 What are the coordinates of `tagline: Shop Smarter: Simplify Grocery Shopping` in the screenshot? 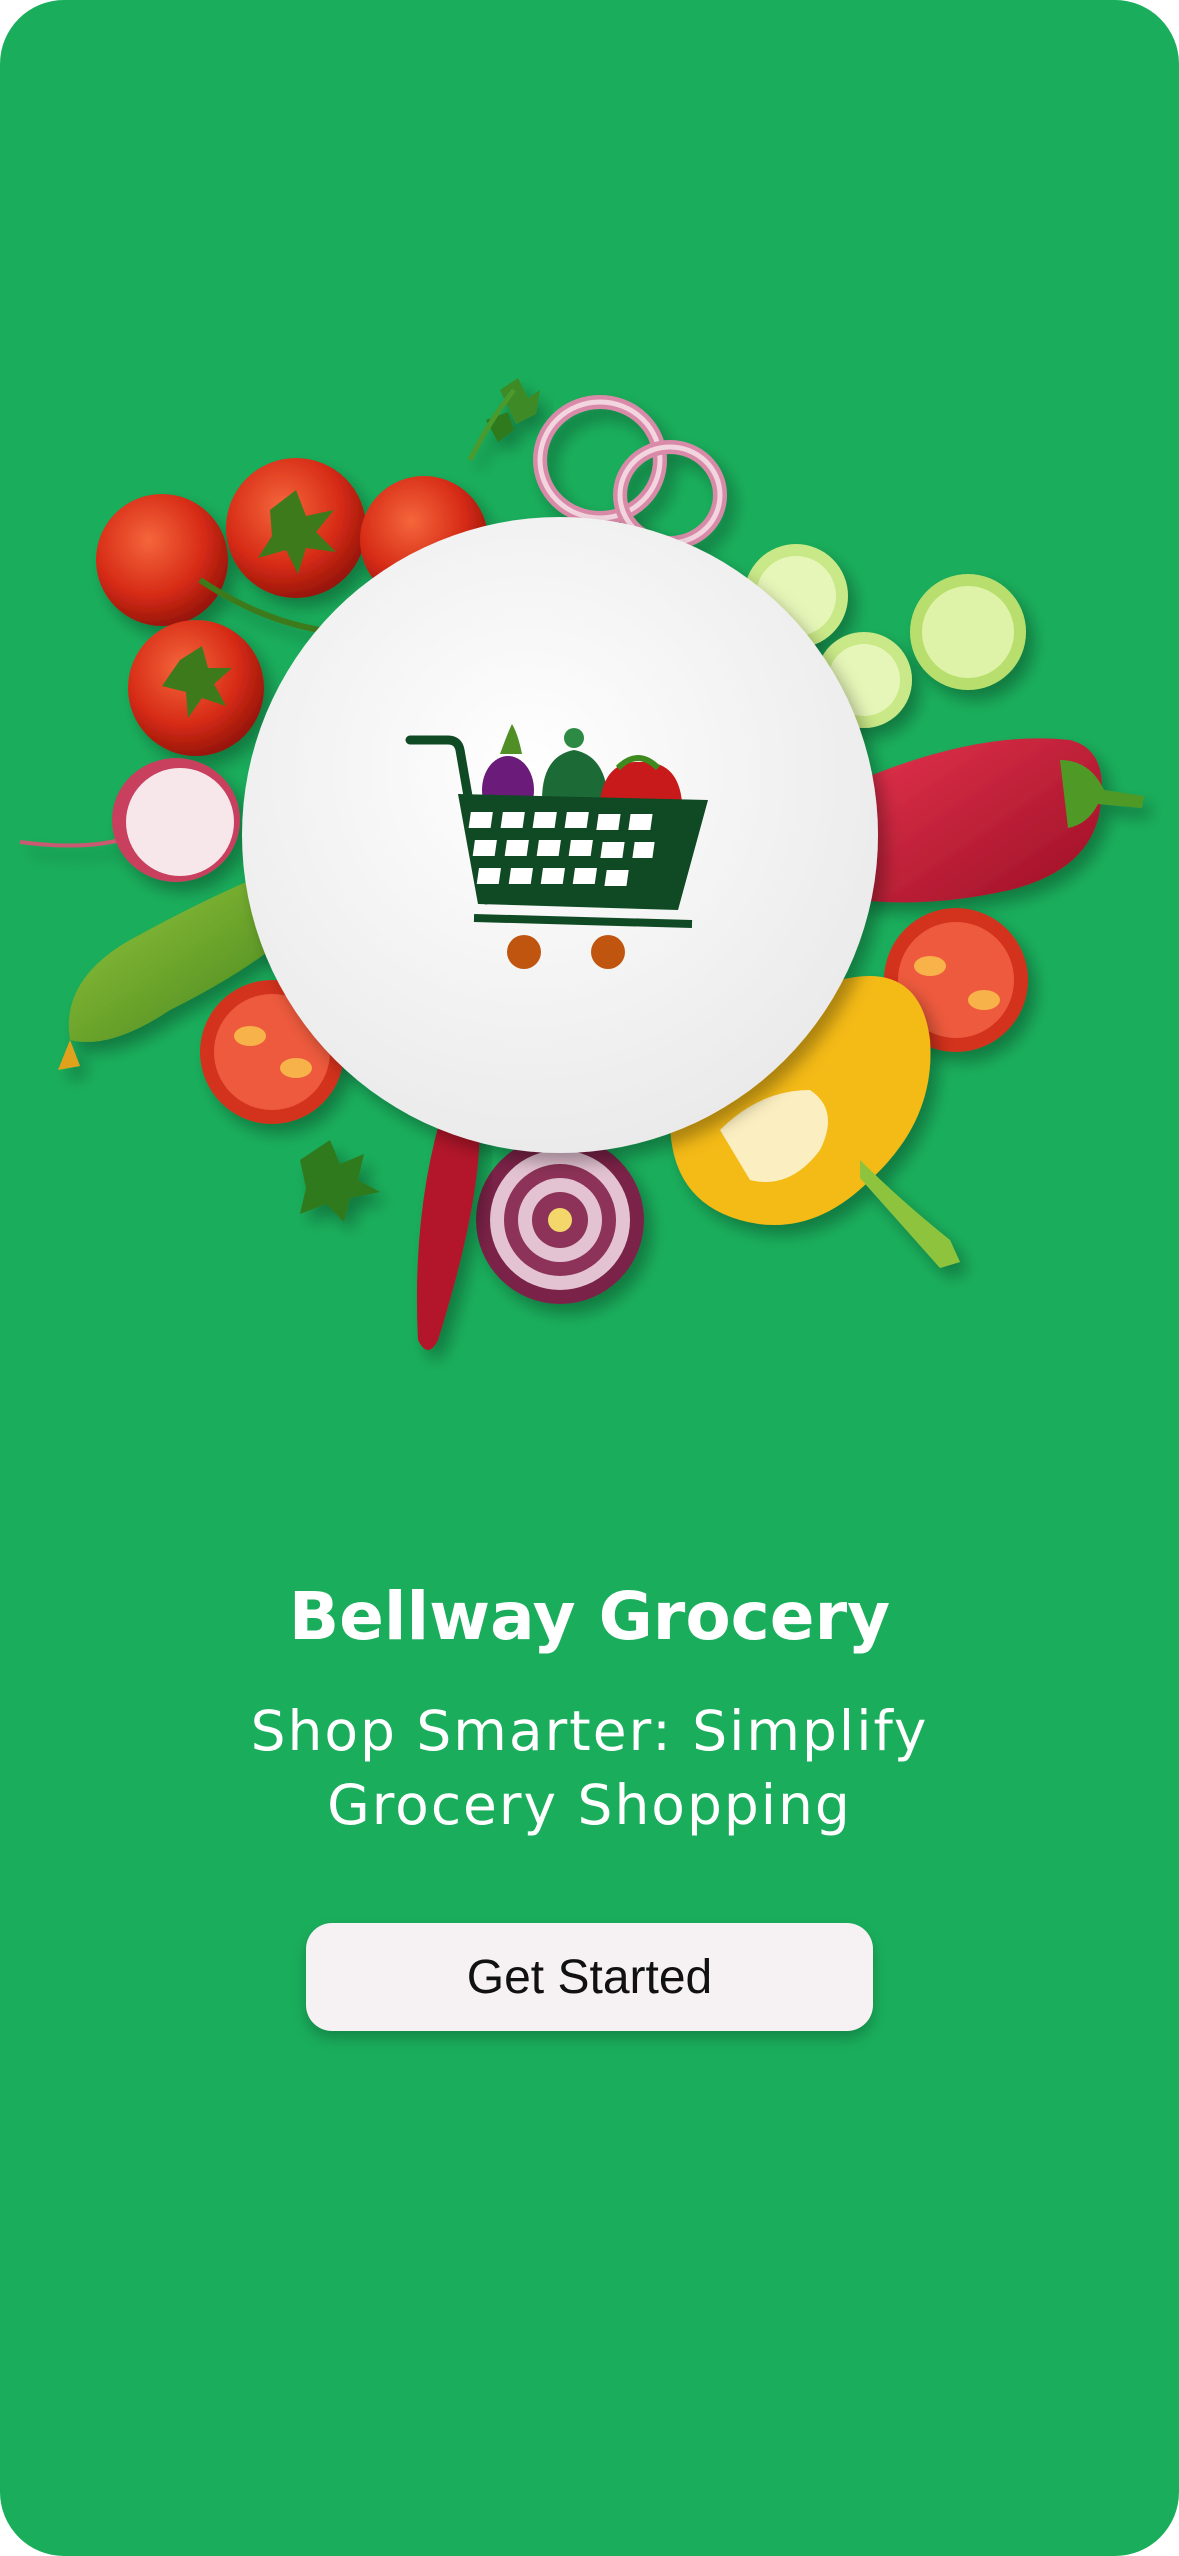 It's located at (589, 1768).